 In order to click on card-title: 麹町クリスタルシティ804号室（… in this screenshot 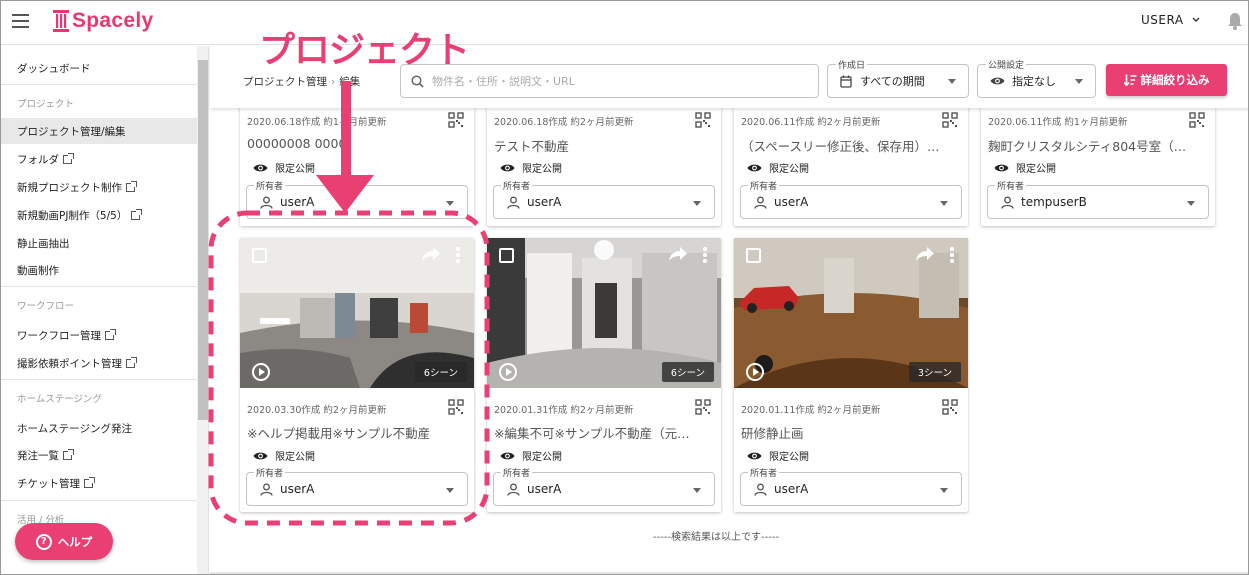, I will do `click(1095, 145)`.